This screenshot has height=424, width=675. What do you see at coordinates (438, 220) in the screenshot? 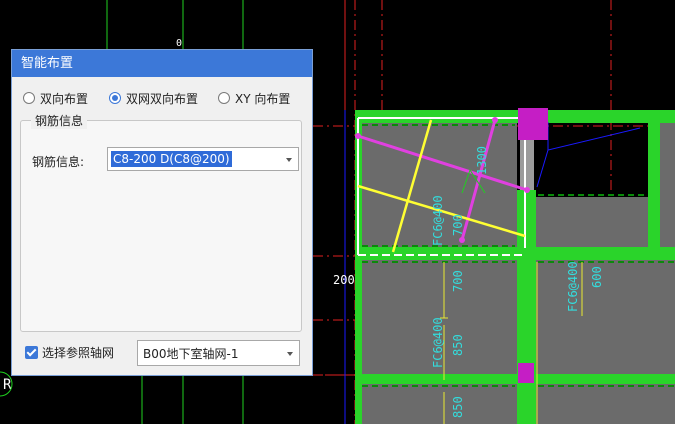
I see `label-fc6-400-a: FC6@400` at bounding box center [438, 220].